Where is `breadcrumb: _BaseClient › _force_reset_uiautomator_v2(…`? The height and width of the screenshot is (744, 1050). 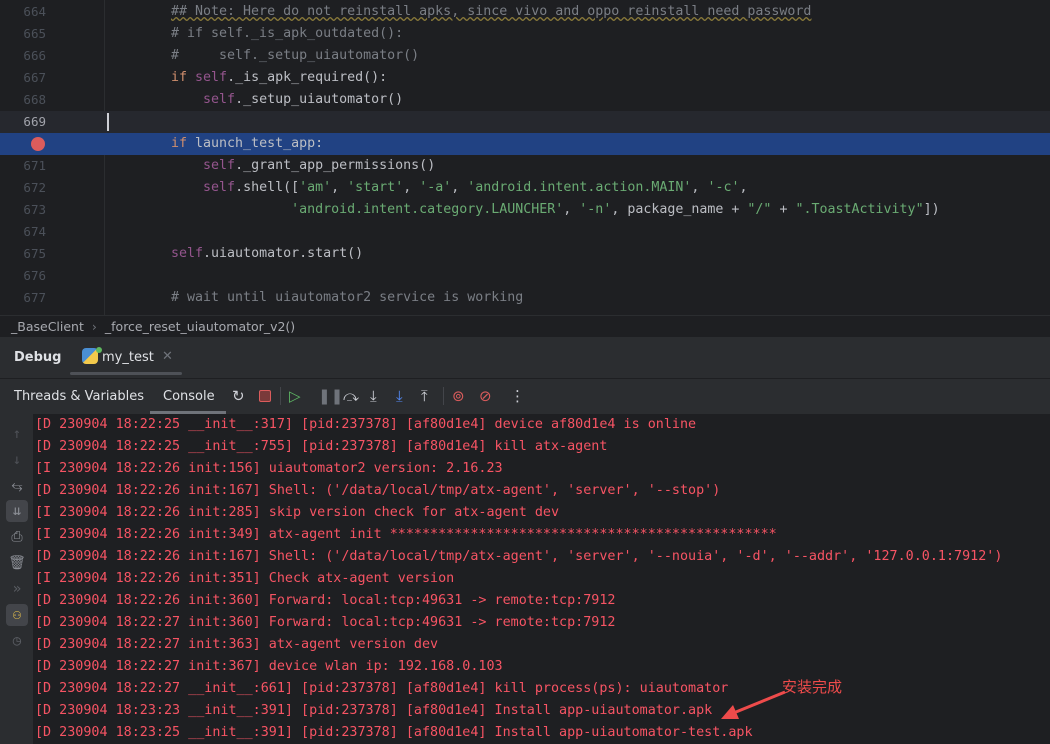 breadcrumb: _BaseClient › _force_reset_uiautomator_v2(… is located at coordinates (525, 326).